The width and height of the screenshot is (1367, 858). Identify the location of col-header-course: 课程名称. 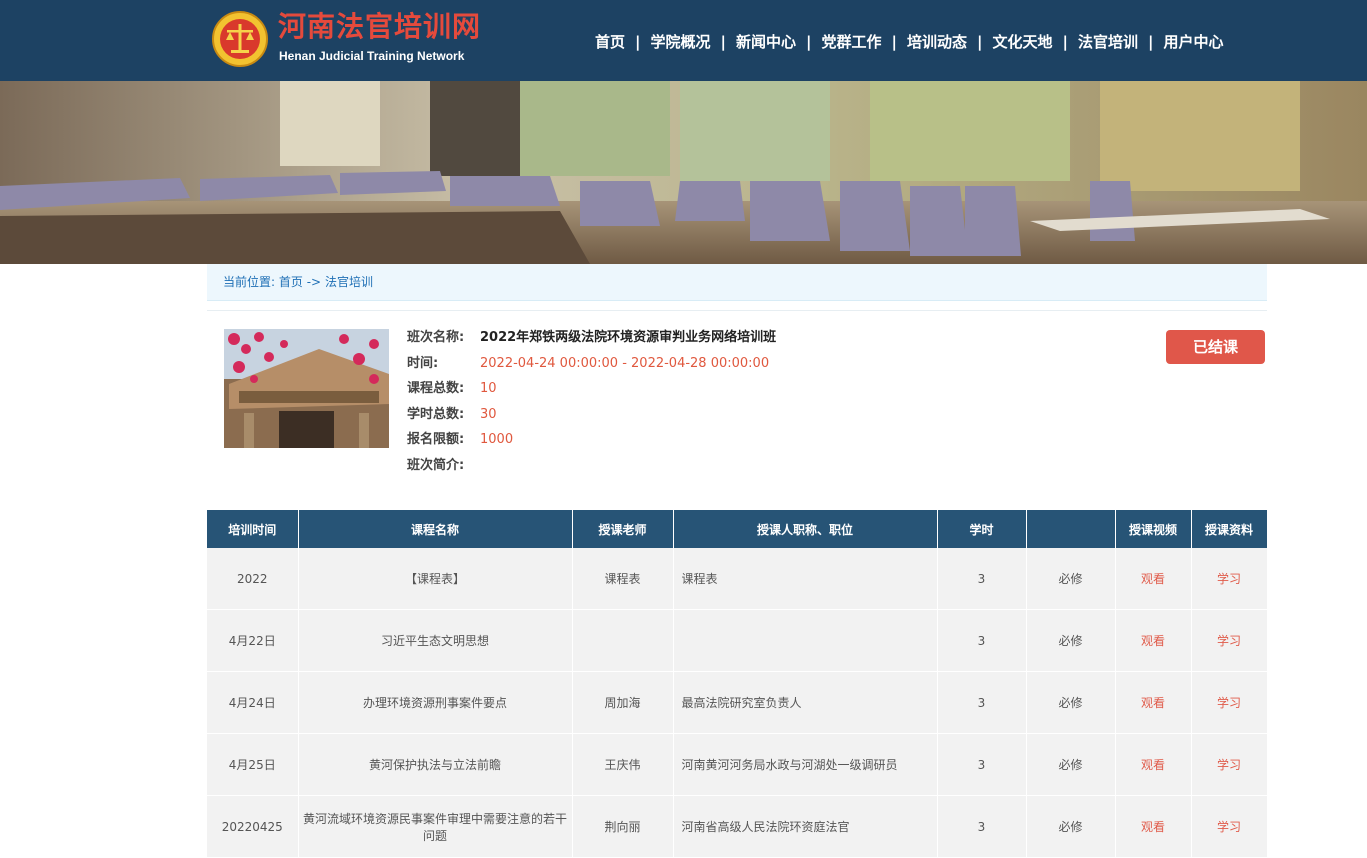
(435, 529).